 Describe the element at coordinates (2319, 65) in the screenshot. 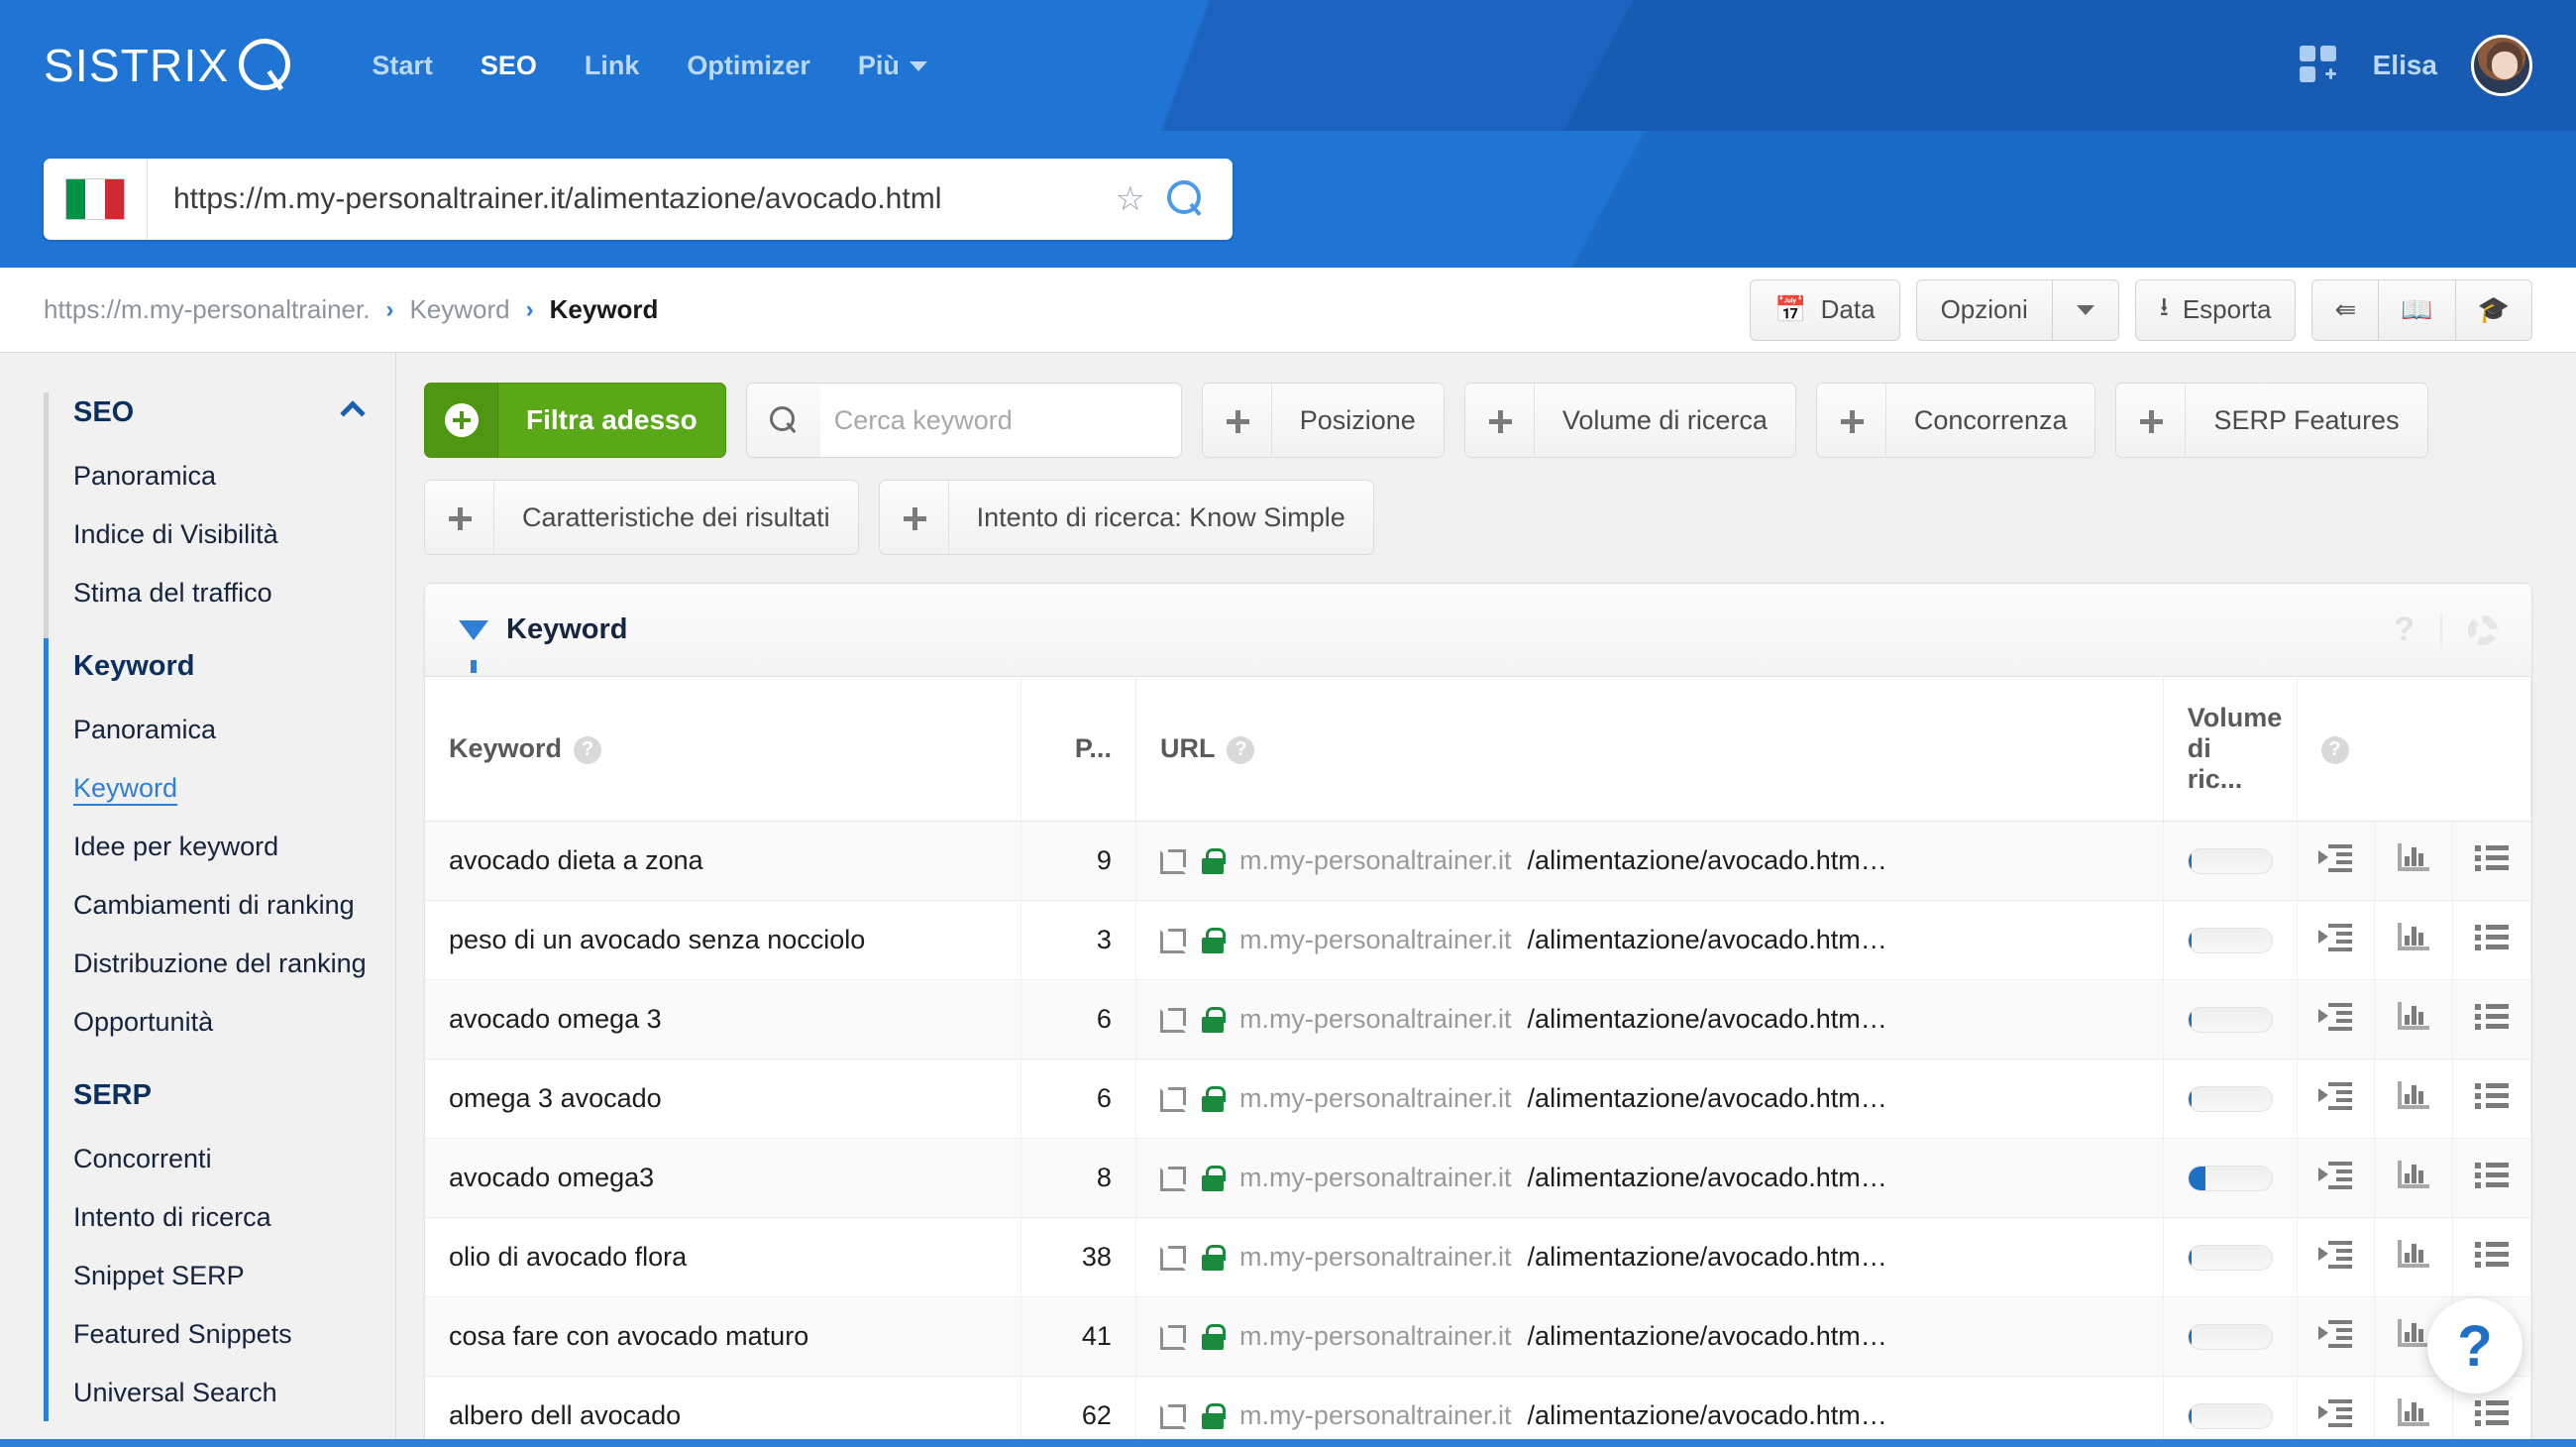

I see `grid-add-icon` at that location.